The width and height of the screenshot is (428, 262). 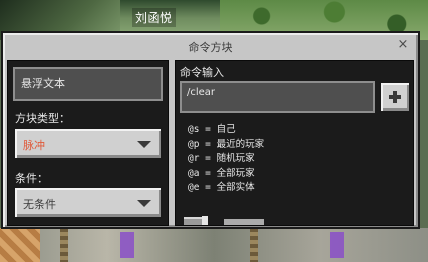 What do you see at coordinates (202, 72) in the screenshot?
I see `command-input-label: 命令输入` at bounding box center [202, 72].